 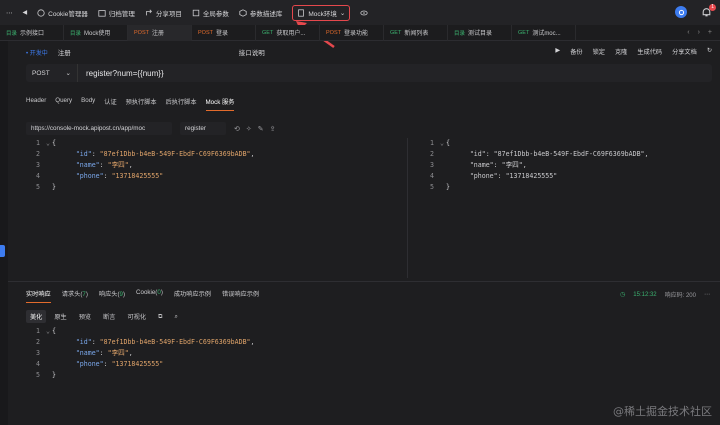 I want to click on mock-url-input: https://console-mock.apipost.cn/app/moc, so click(x=99, y=128).